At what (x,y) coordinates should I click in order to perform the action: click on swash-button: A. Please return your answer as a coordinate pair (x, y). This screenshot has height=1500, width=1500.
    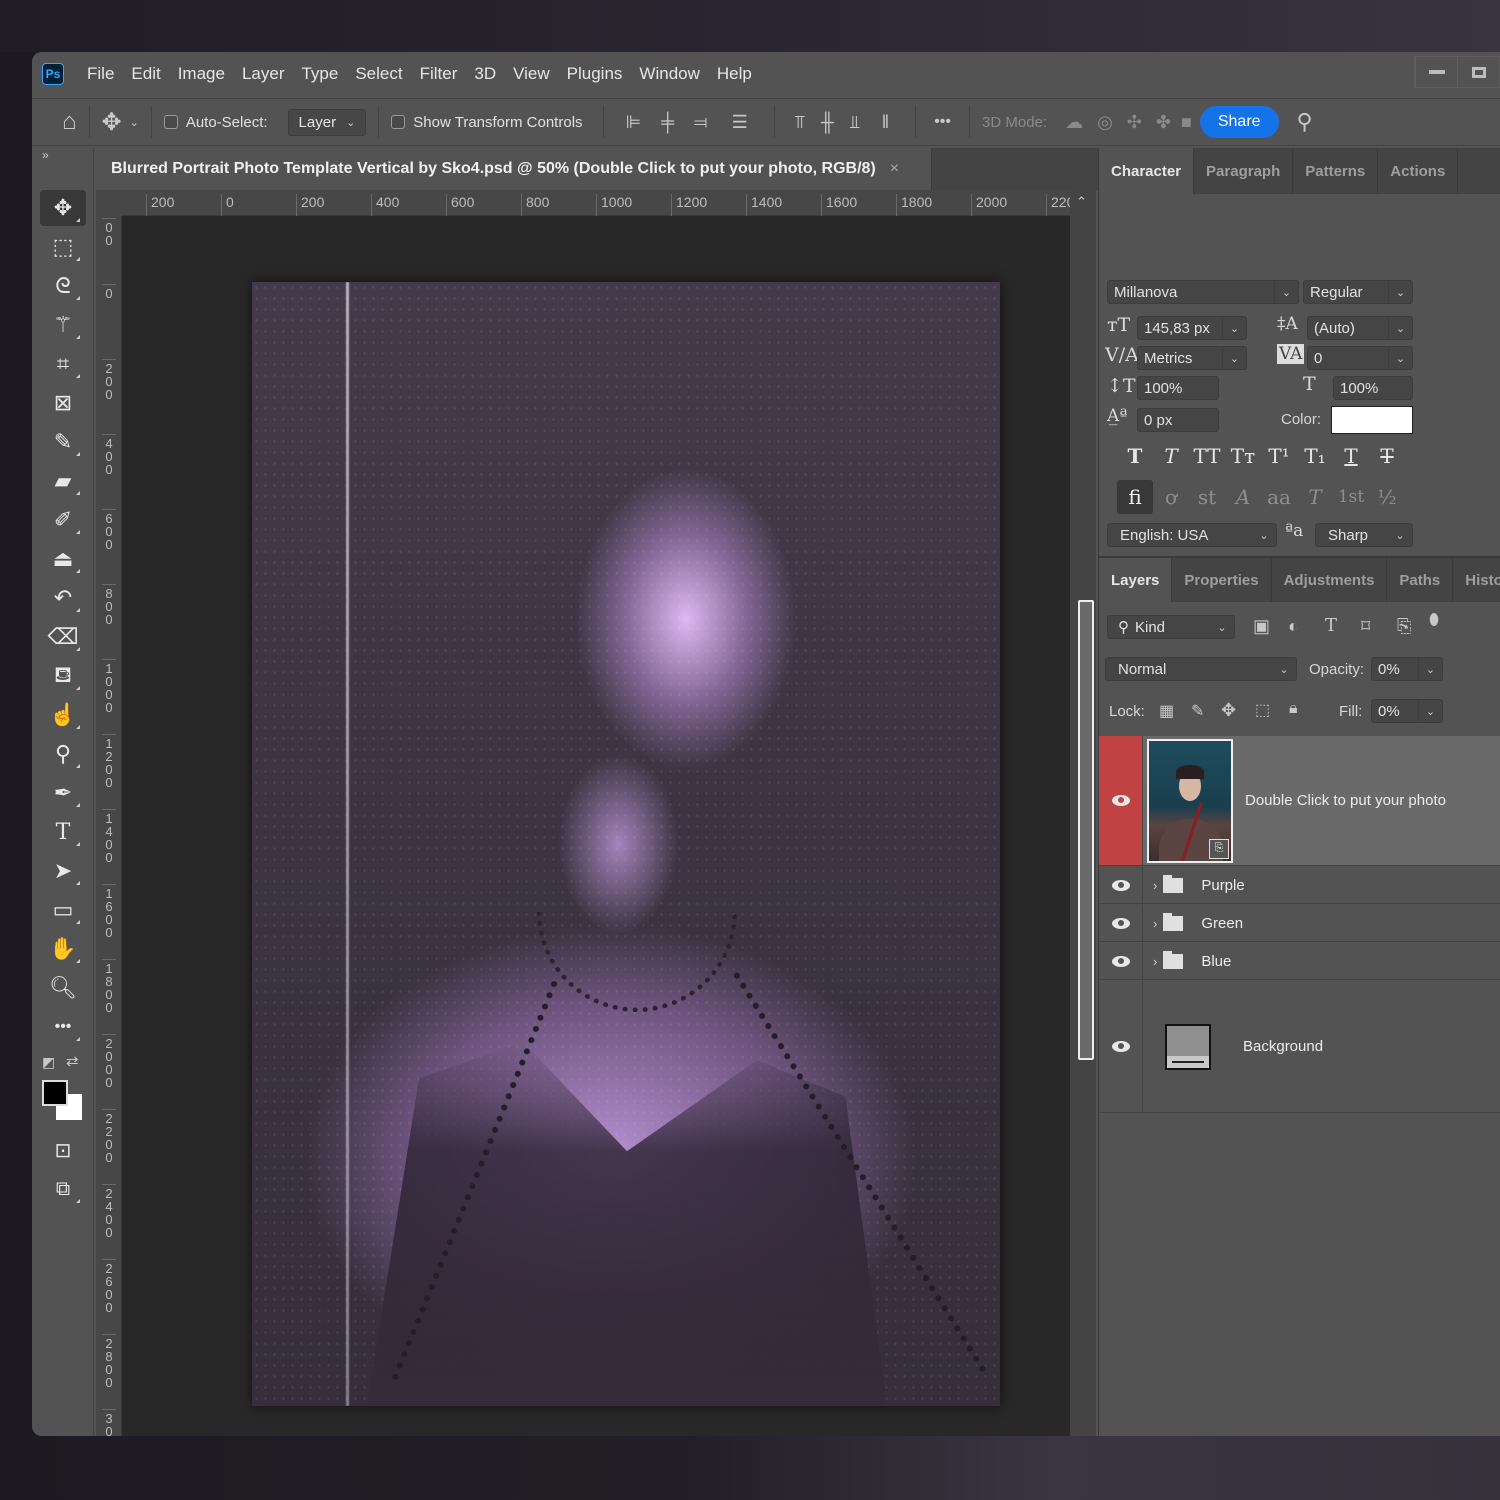
    Looking at the image, I should click on (1243, 497).